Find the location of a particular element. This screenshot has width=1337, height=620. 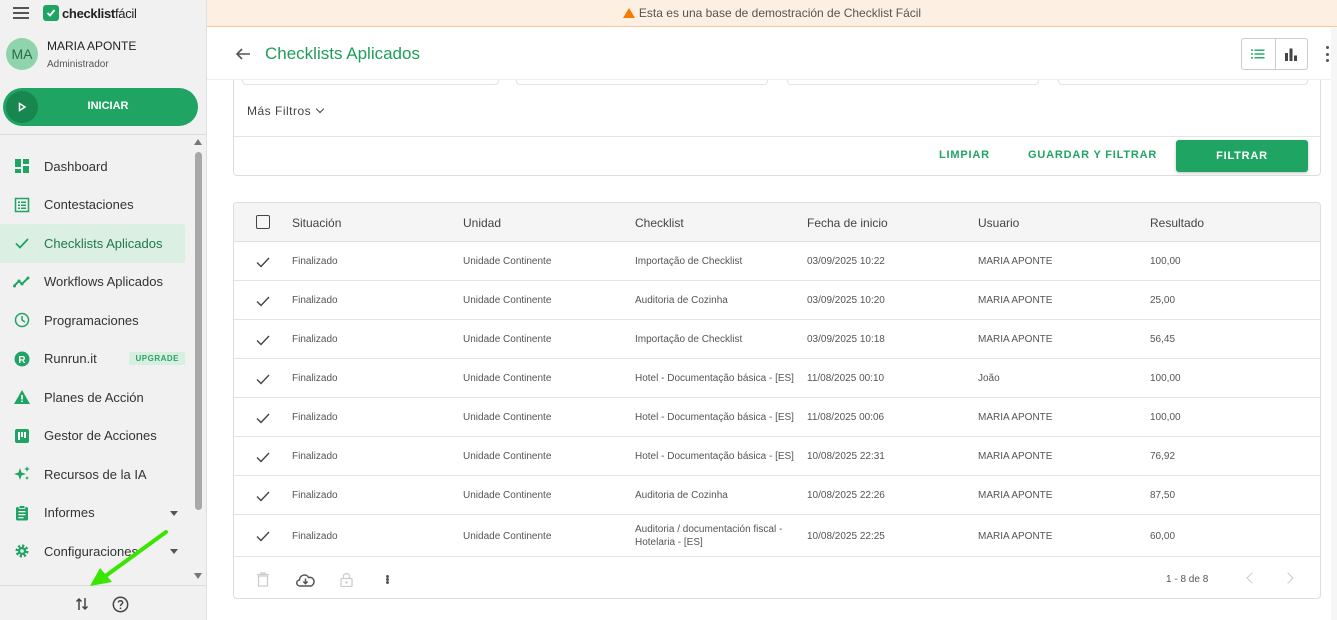

sidebar-item-label: Workflows Aplicados is located at coordinates (103, 282).